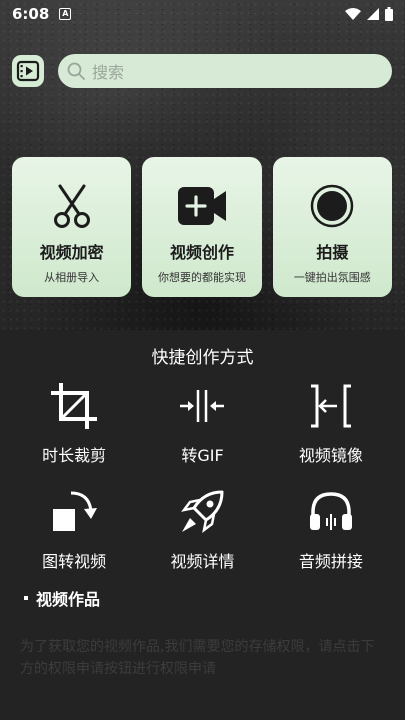 The height and width of the screenshot is (720, 405). I want to click on tool-label: 音频拼接, so click(330, 561).